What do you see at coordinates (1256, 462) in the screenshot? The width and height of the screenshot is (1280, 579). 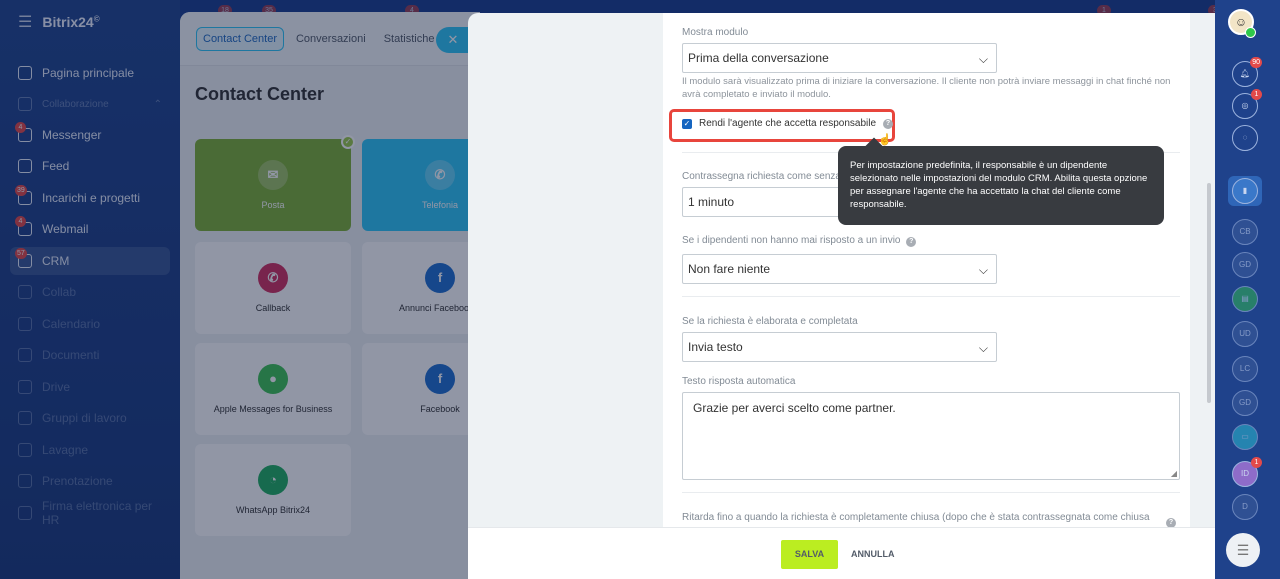 I see `avatar-badge: 1` at bounding box center [1256, 462].